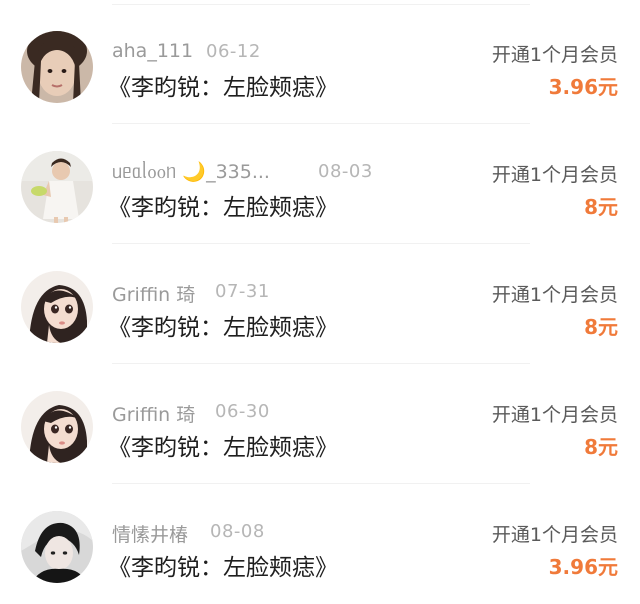 The height and width of the screenshot is (604, 640). I want to click on date-label: 06-30, so click(242, 411).